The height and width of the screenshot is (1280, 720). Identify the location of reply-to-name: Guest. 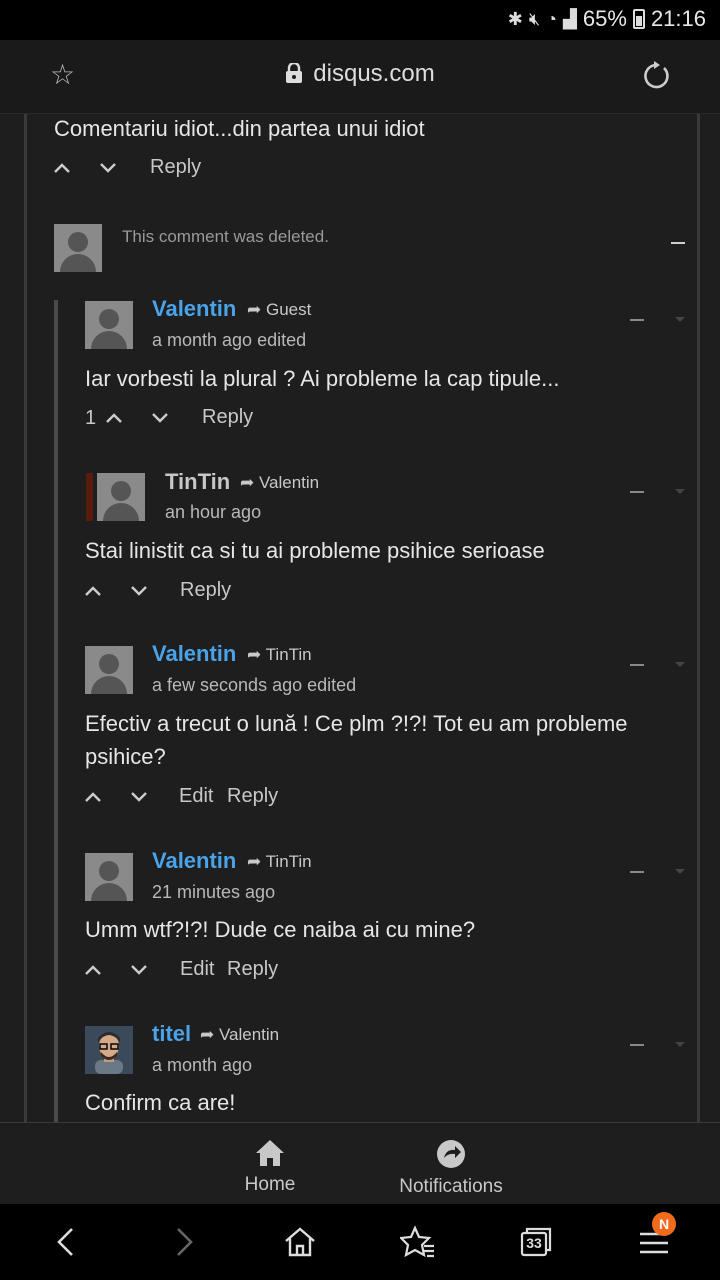
(288, 309).